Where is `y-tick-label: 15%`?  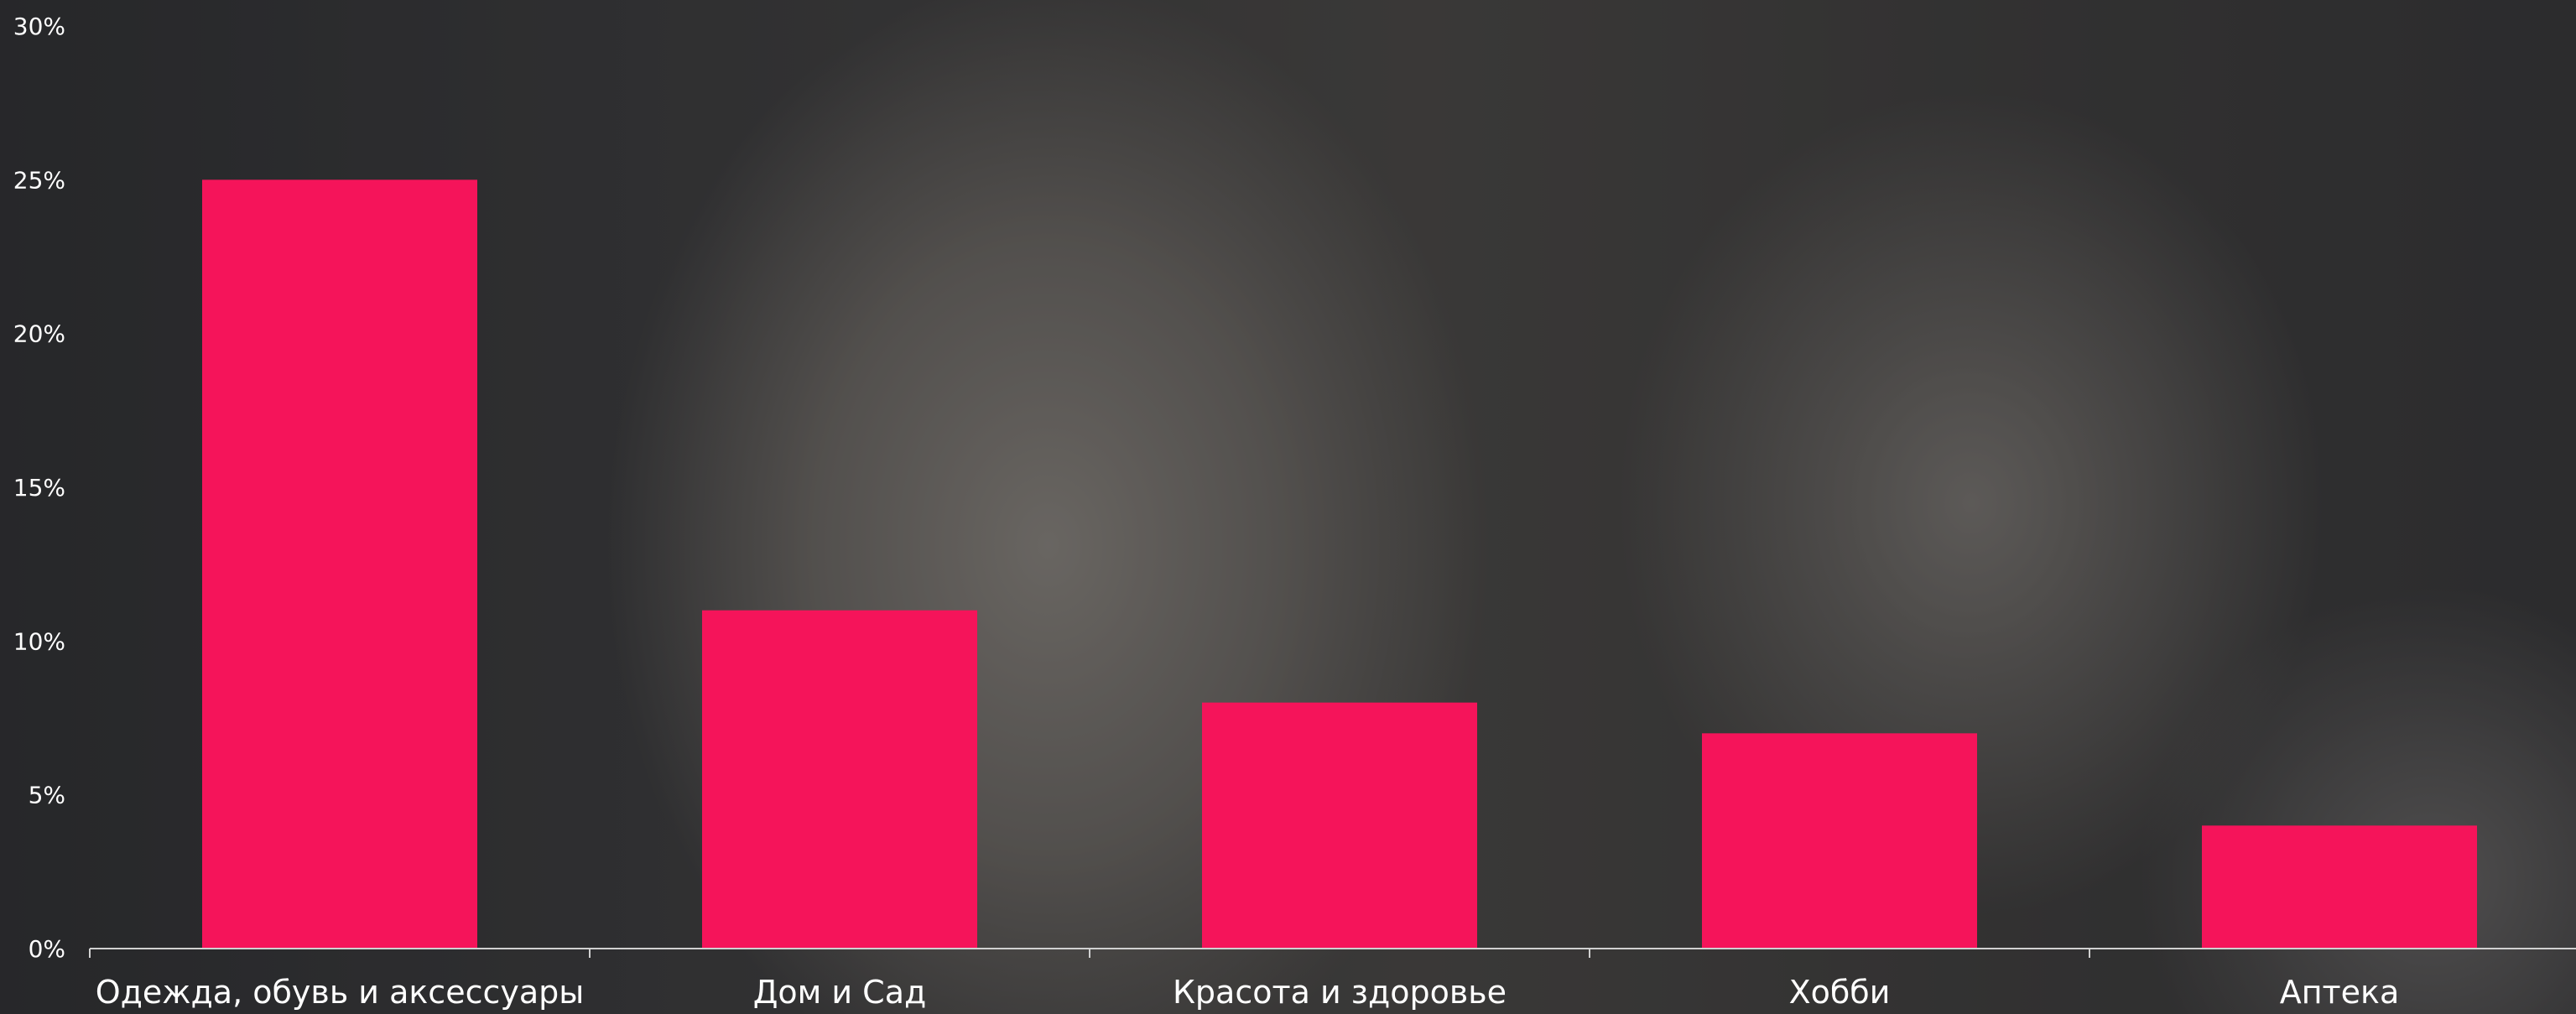 y-tick-label: 15% is located at coordinates (39, 488).